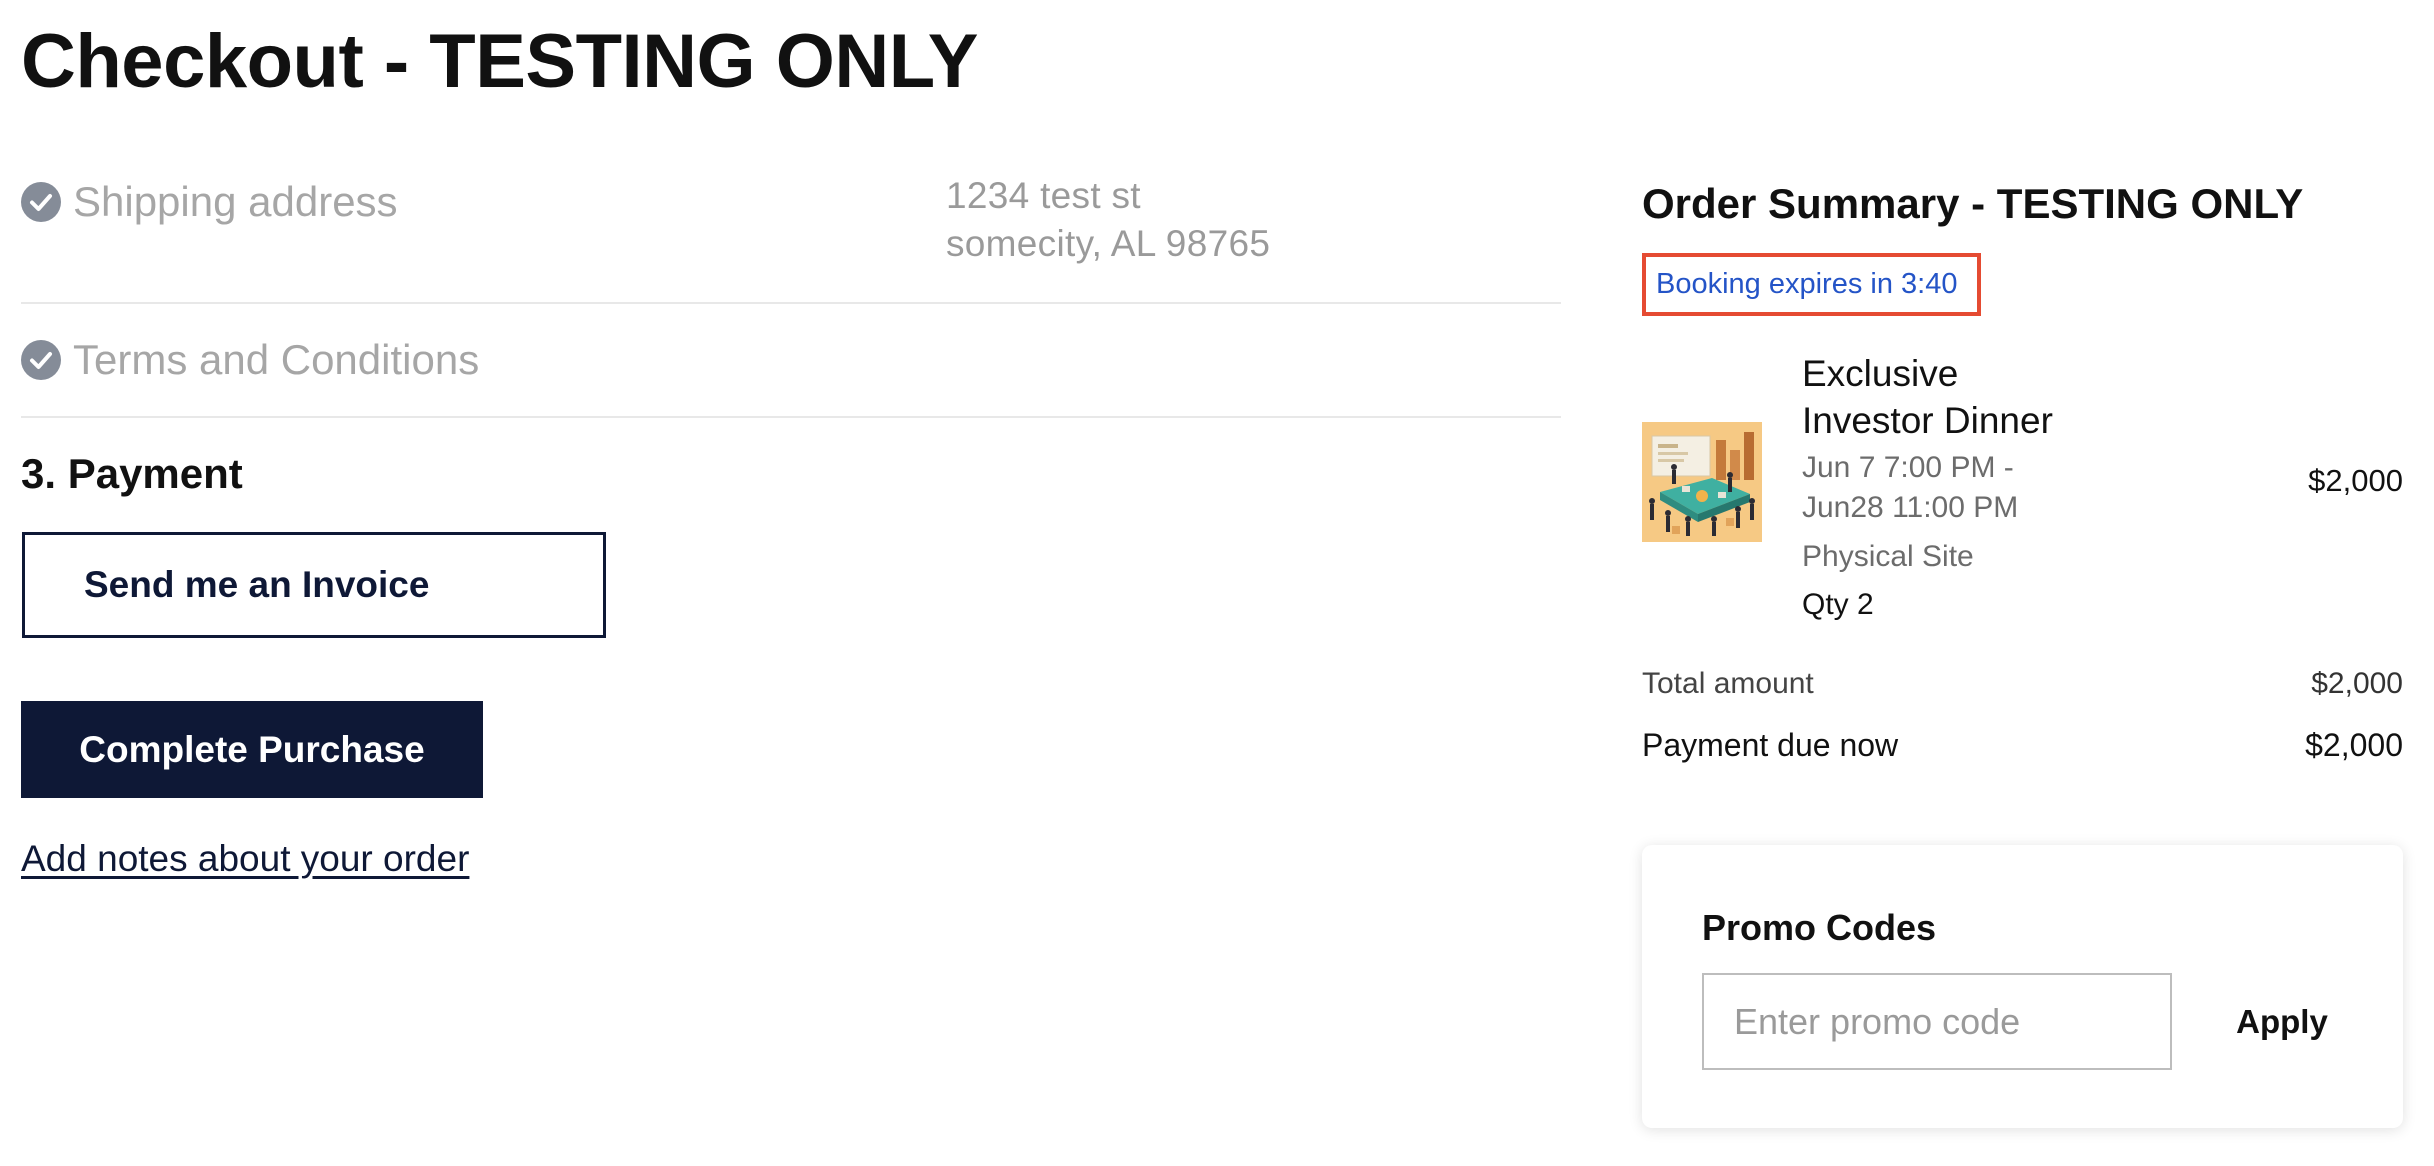 This screenshot has width=2434, height=1166. I want to click on booking-expiry-timer: Booking expires in 3:40, so click(1811, 284).